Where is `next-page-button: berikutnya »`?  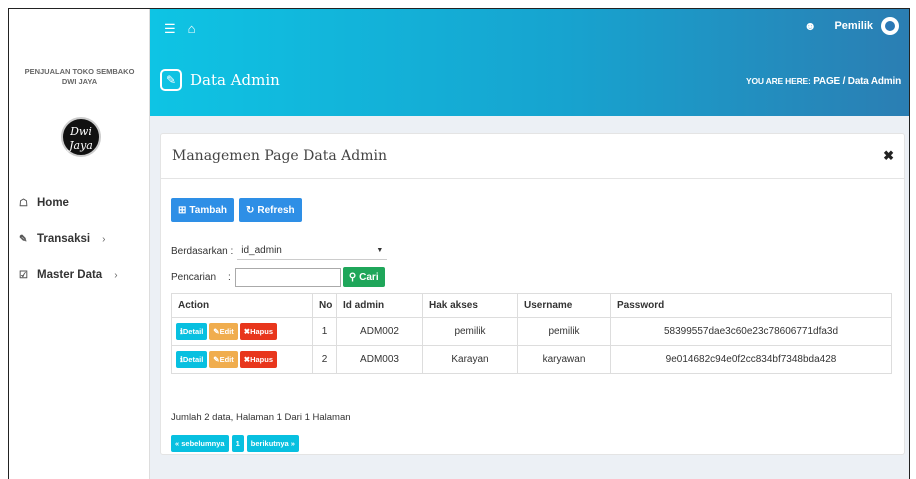 next-page-button: berikutnya » is located at coordinates (272, 443).